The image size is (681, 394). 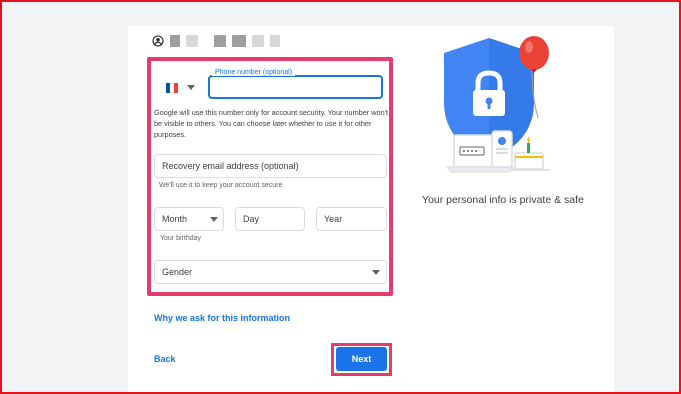 What do you see at coordinates (165, 359) in the screenshot?
I see `back-button: Back` at bounding box center [165, 359].